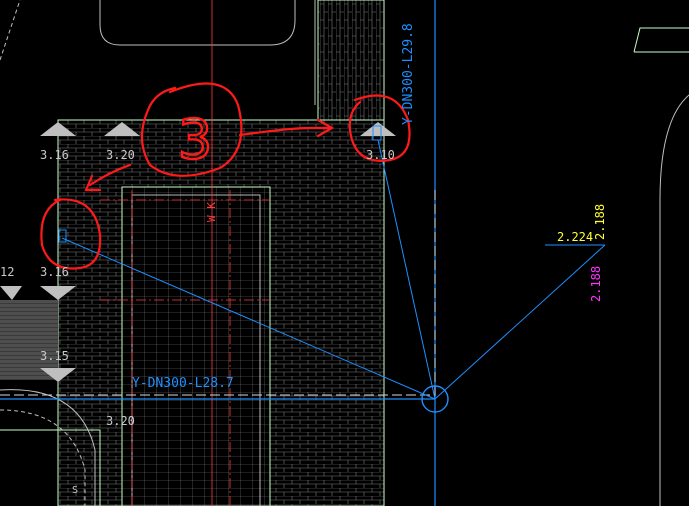 The image size is (689, 506). Describe the element at coordinates (596, 283) in the screenshot. I see `leader-vertical-magenta: 2.188` at that location.